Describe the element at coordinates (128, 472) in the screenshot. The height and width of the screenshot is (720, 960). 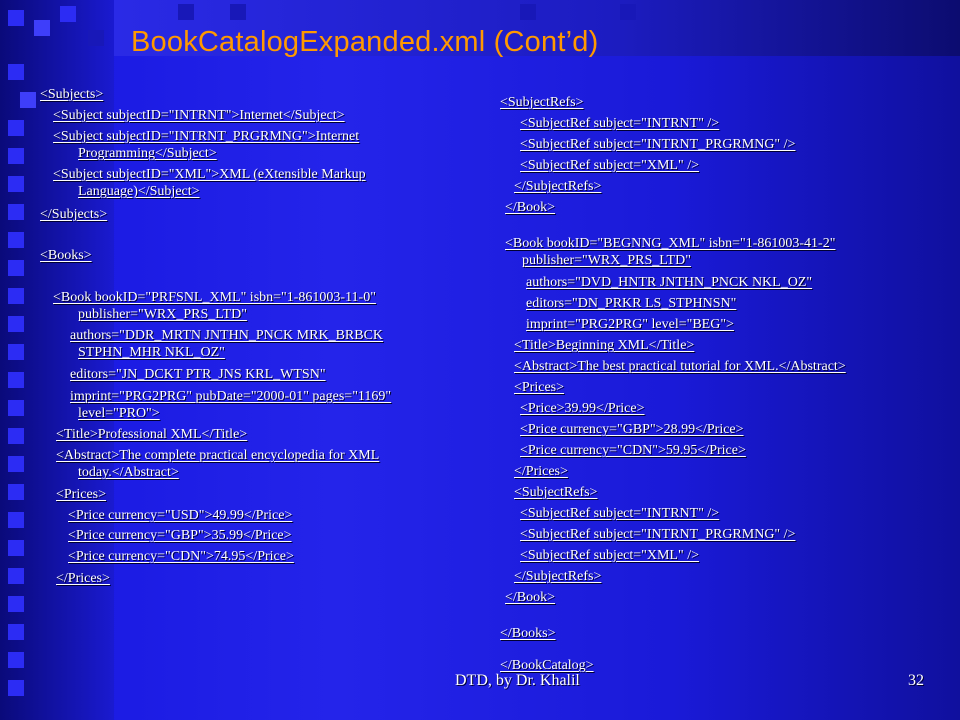
I see `code-line: today.</Abstract>` at that location.